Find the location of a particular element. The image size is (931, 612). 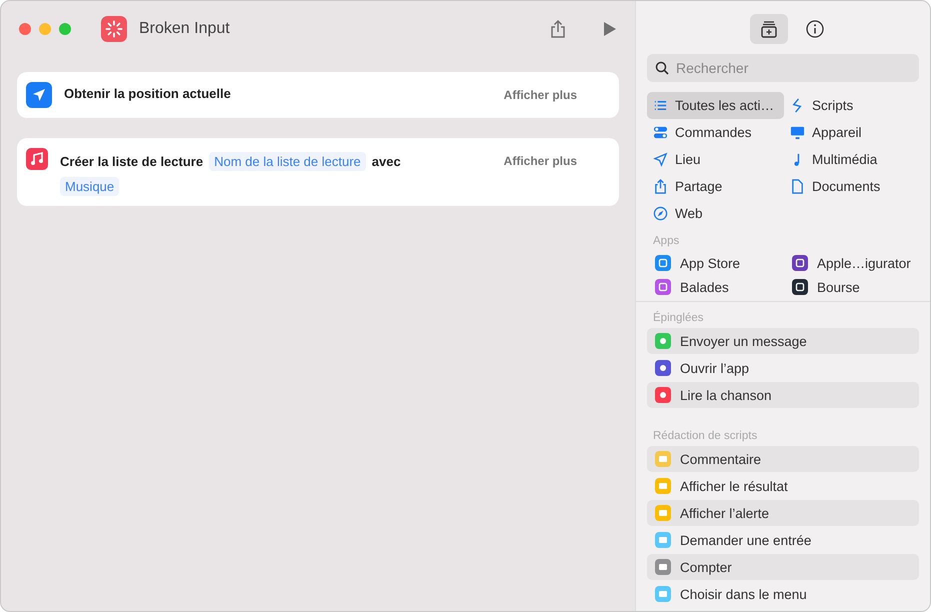

action-item: Afficher l’alerte is located at coordinates (783, 513).